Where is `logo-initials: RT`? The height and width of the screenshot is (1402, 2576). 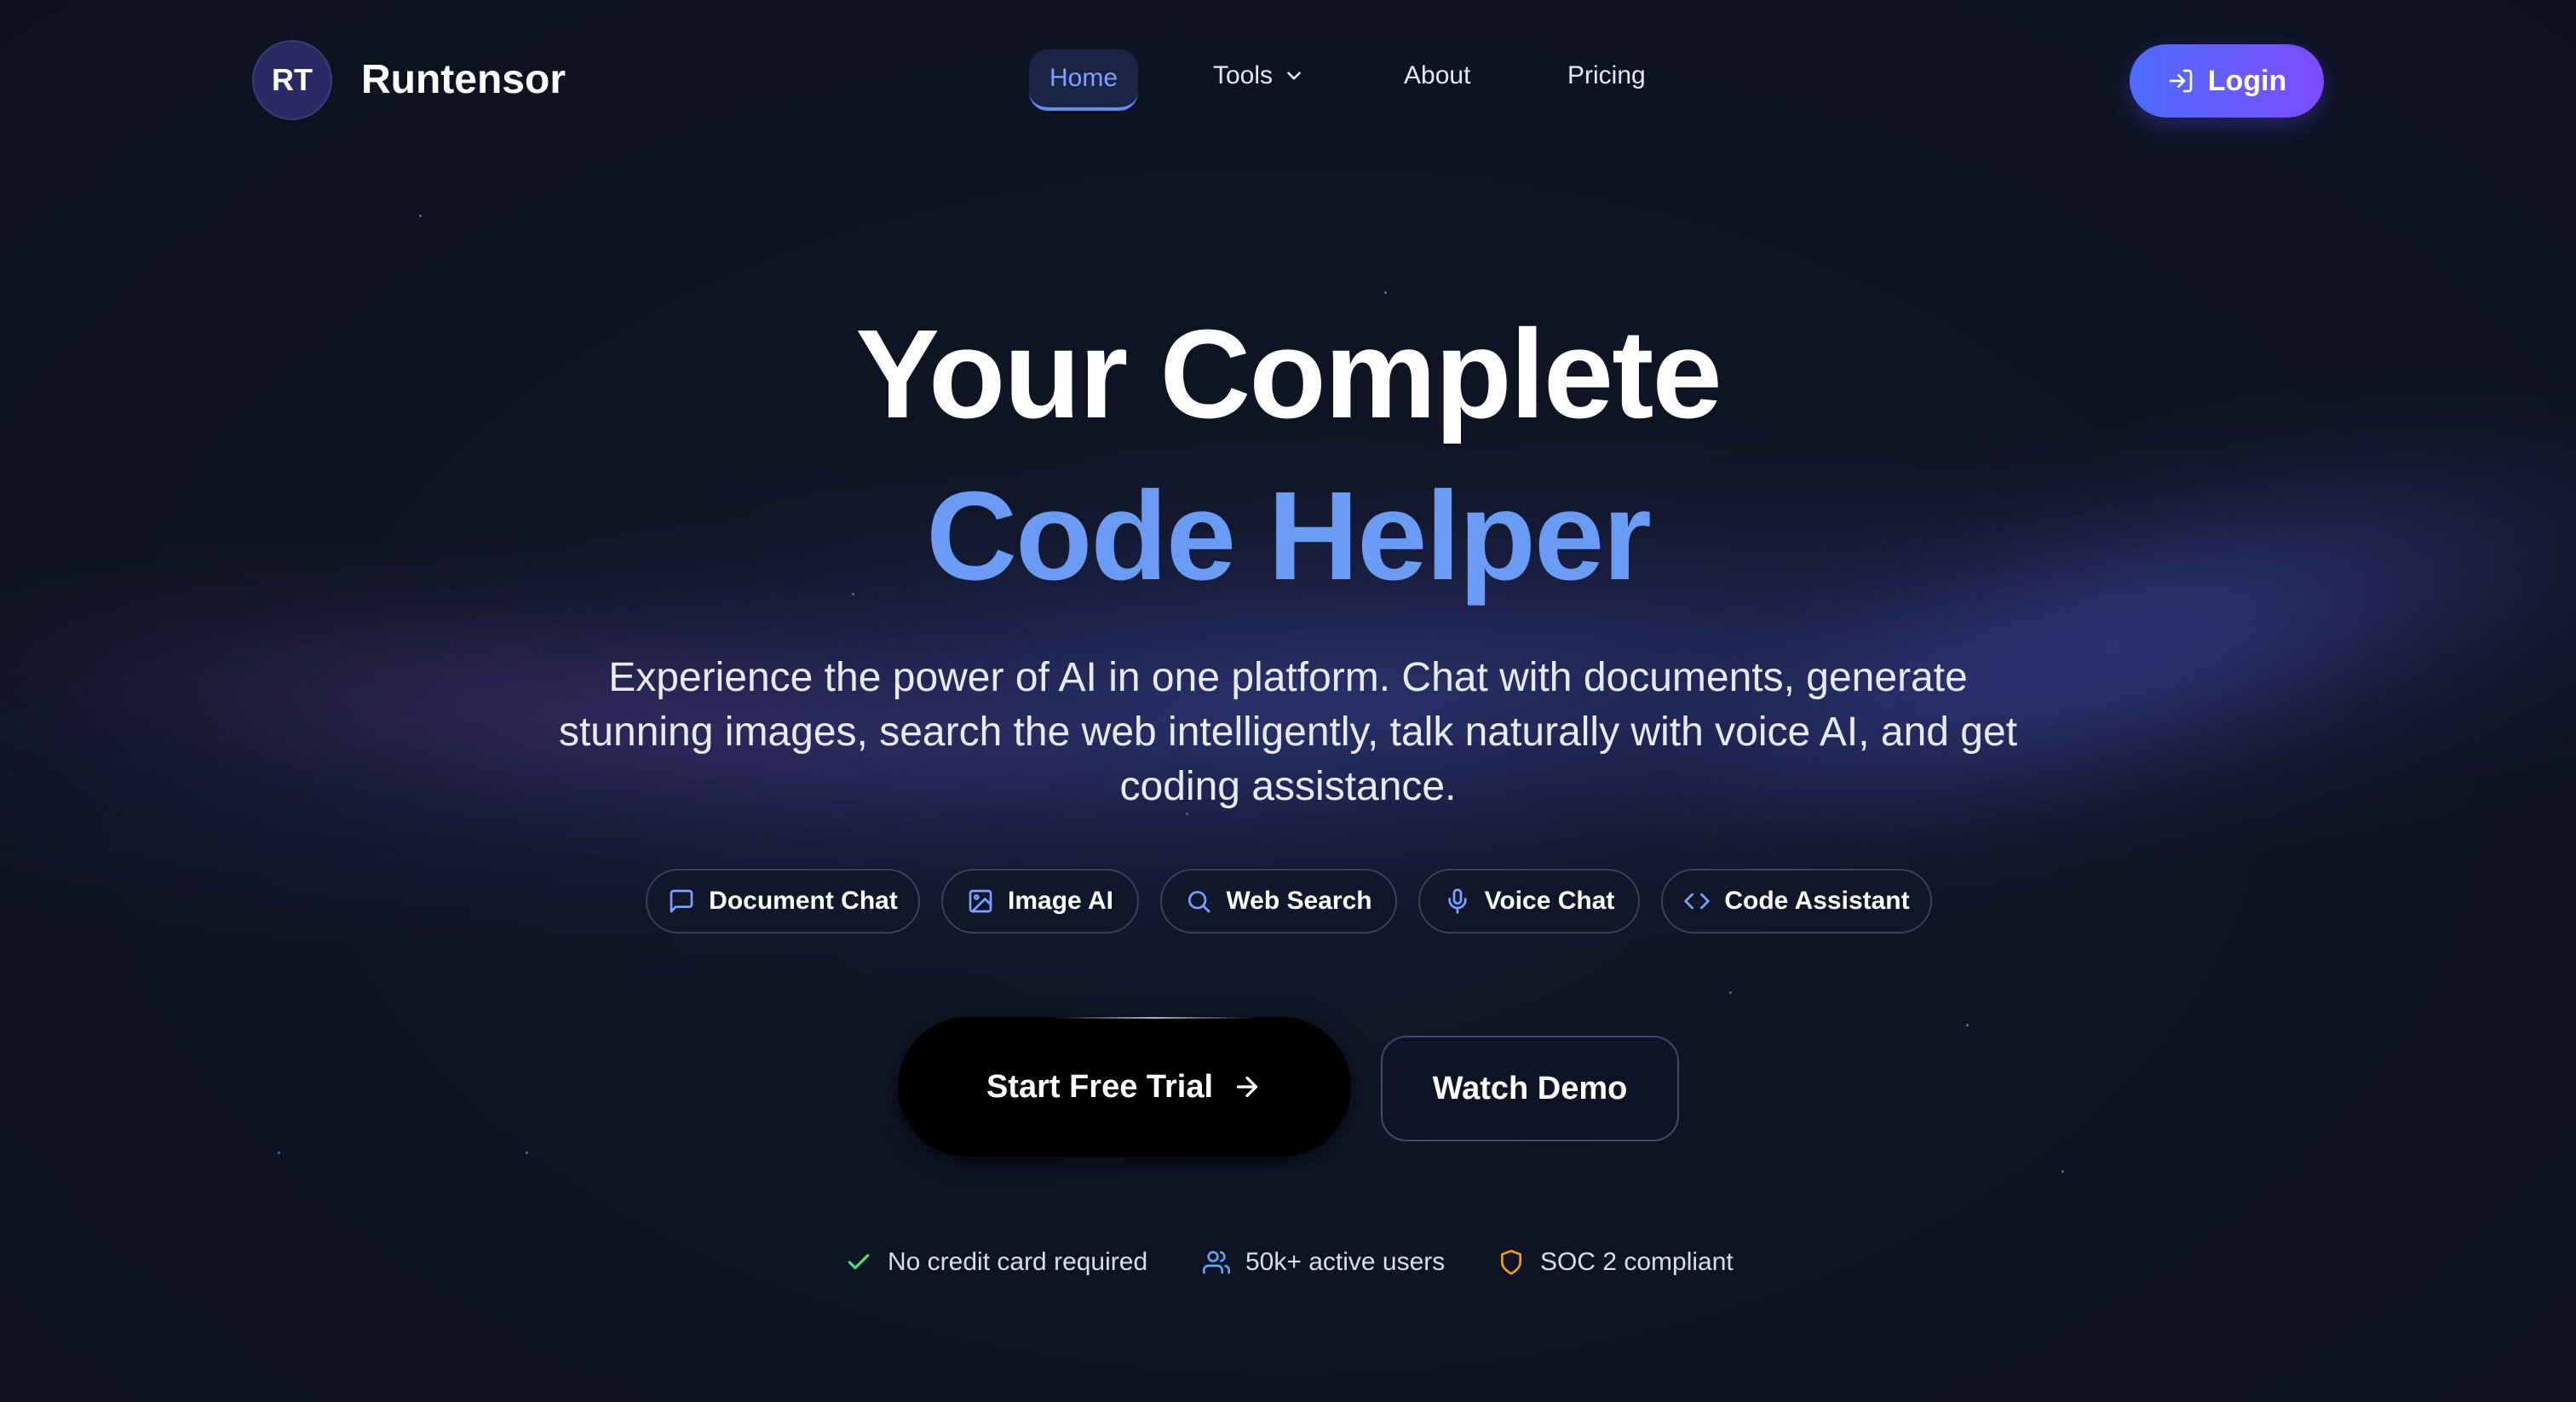
logo-initials: RT is located at coordinates (292, 79).